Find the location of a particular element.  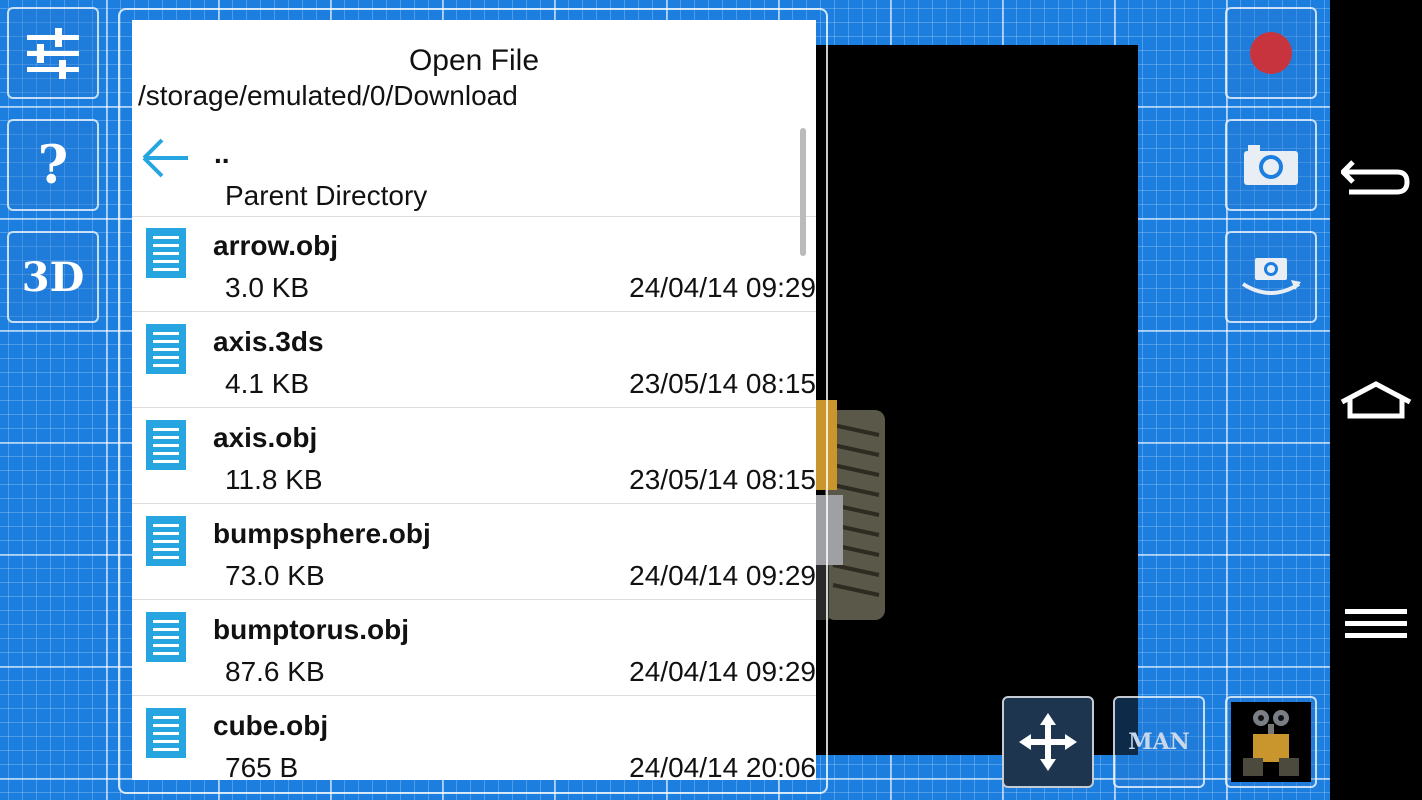

camera-icon is located at coordinates (1271, 165).